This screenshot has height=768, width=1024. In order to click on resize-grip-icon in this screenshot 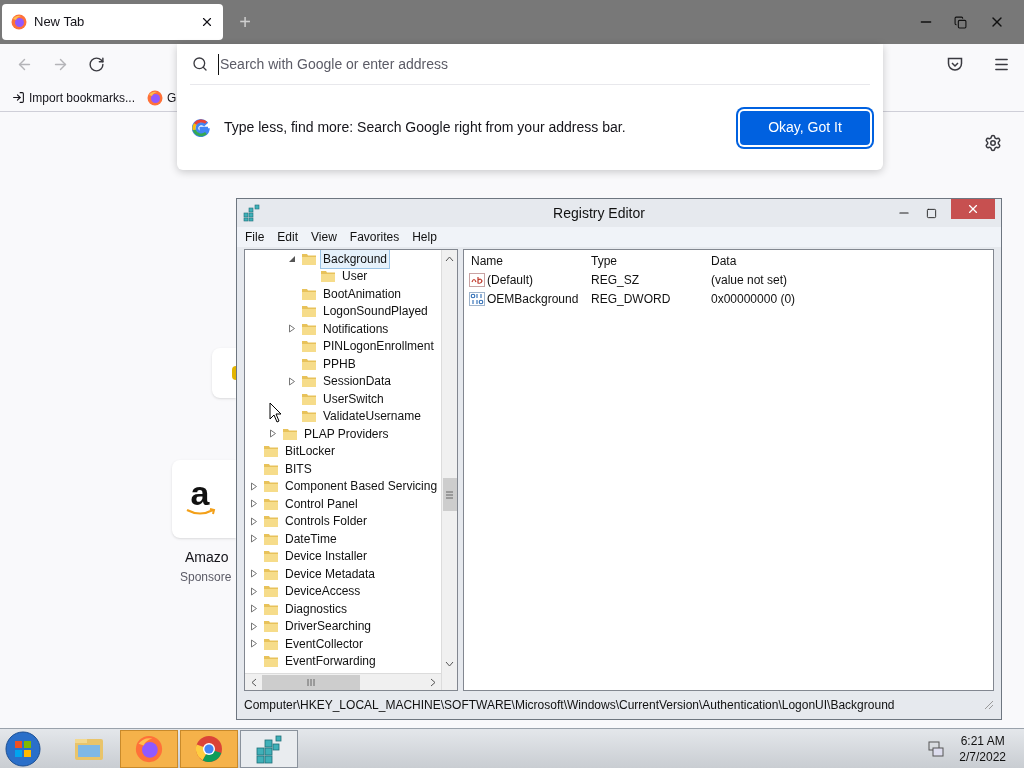, I will do `click(989, 704)`.